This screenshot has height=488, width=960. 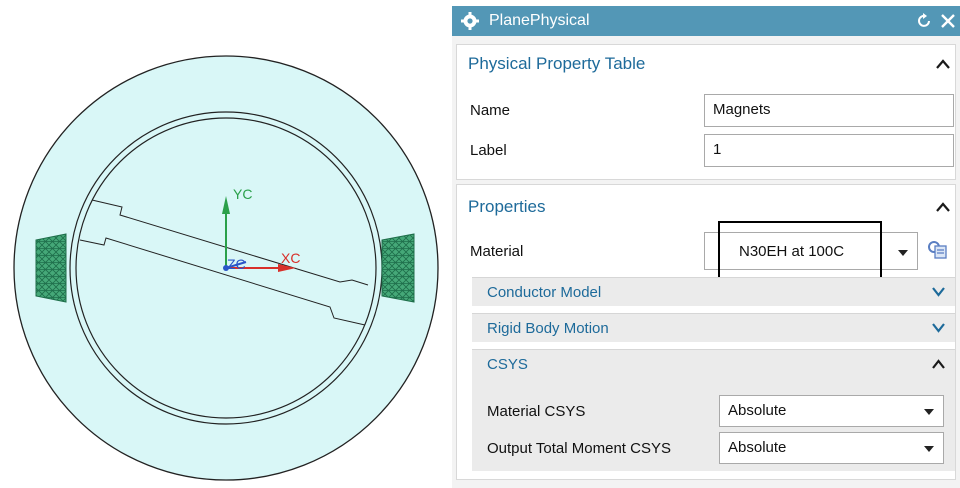 What do you see at coordinates (556, 64) in the screenshot?
I see `section-title-physical-property-table: Physical Property Table` at bounding box center [556, 64].